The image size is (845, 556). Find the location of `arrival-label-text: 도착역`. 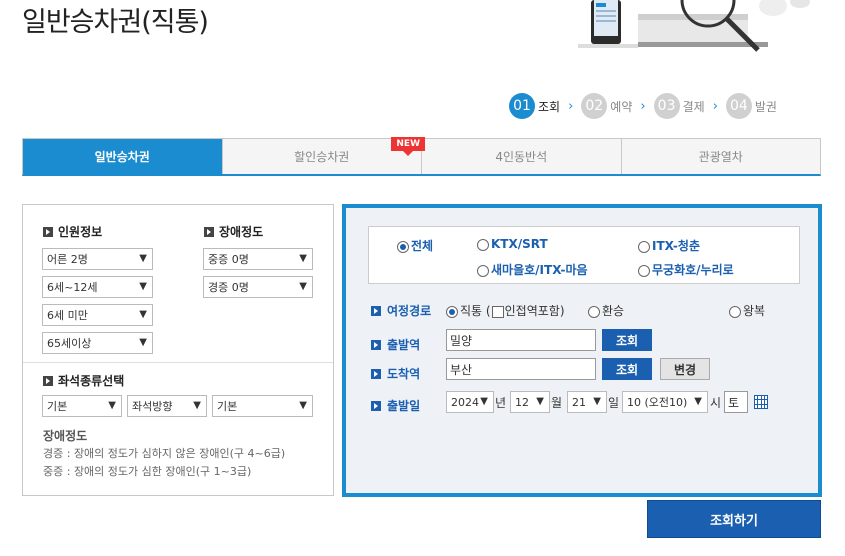

arrival-label-text: 도착역 is located at coordinates (404, 374).